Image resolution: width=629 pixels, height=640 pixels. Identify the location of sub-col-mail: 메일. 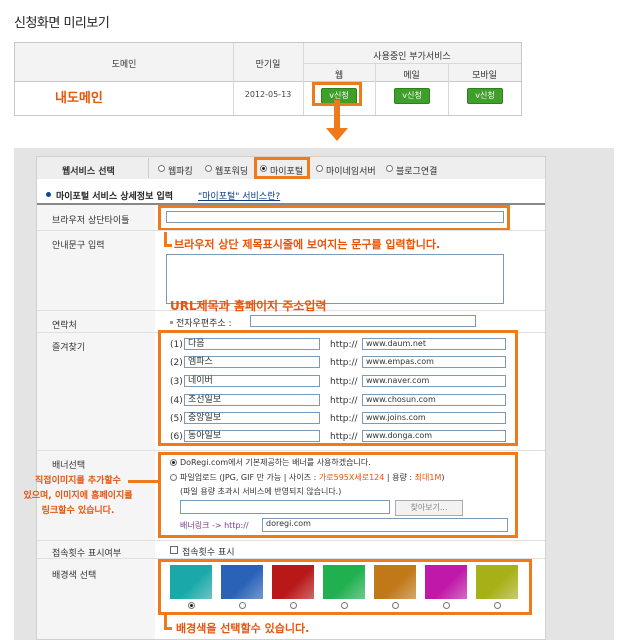
(411, 76).